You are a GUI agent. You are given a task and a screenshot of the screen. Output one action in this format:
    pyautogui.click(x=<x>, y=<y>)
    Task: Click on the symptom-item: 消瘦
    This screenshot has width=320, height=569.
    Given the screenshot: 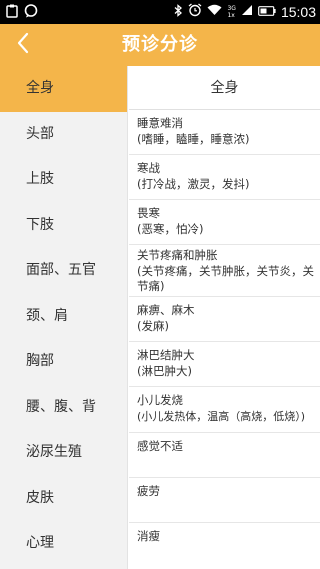 What is the action you would take?
    pyautogui.click(x=224, y=545)
    